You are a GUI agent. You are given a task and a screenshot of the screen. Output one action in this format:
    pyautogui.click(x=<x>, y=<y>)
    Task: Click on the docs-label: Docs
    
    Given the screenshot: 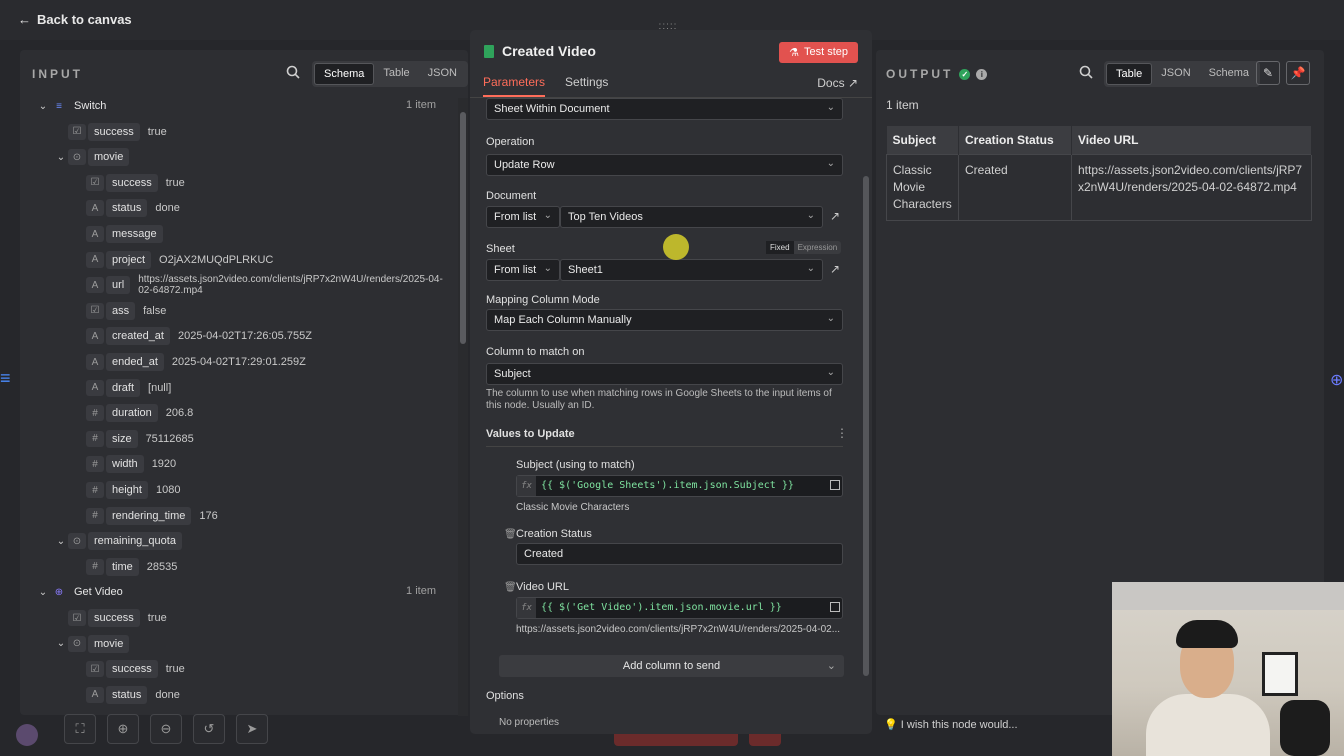 What is the action you would take?
    pyautogui.click(x=831, y=83)
    